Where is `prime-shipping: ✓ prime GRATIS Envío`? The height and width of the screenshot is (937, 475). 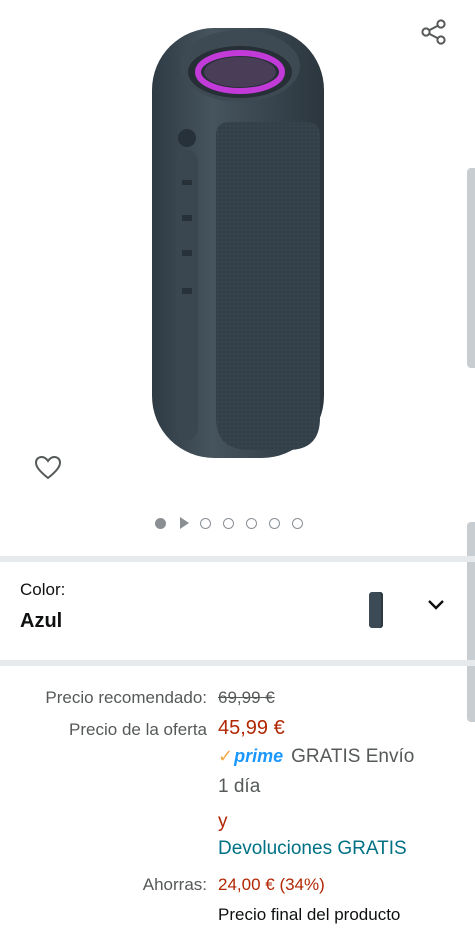
prime-shipping: ✓ prime GRATIS Envío is located at coordinates (316, 757).